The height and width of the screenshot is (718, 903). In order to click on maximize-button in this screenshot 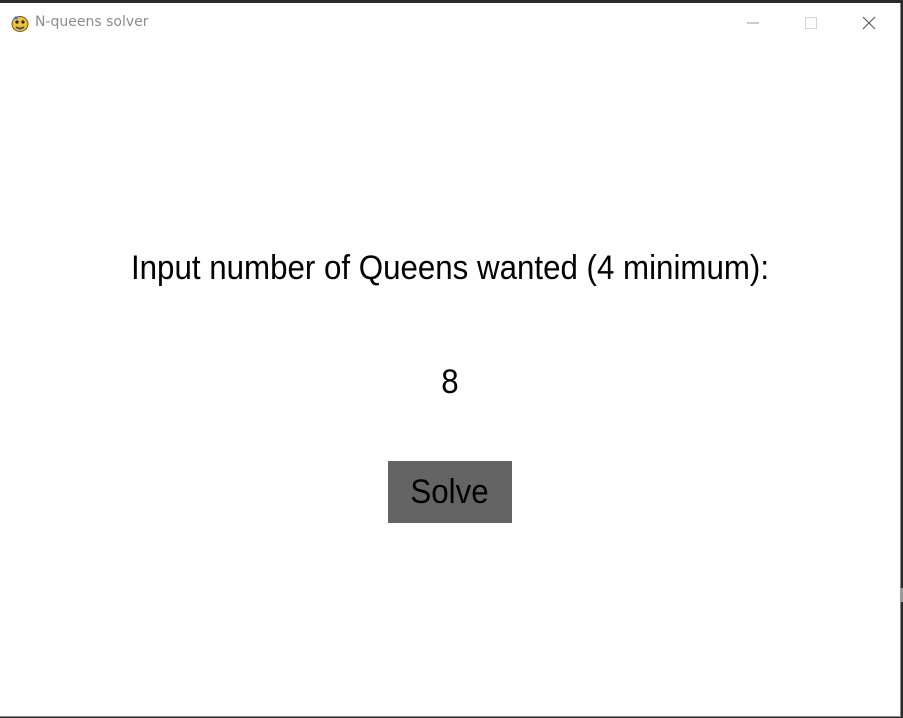, I will do `click(811, 23)`.